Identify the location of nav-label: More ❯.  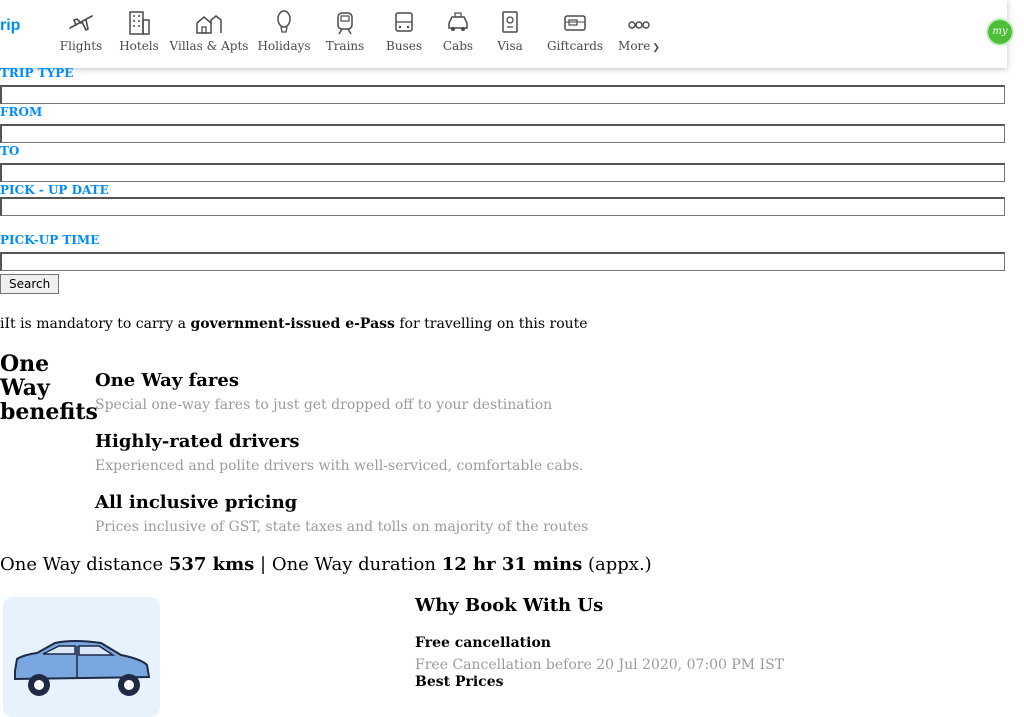
(639, 46).